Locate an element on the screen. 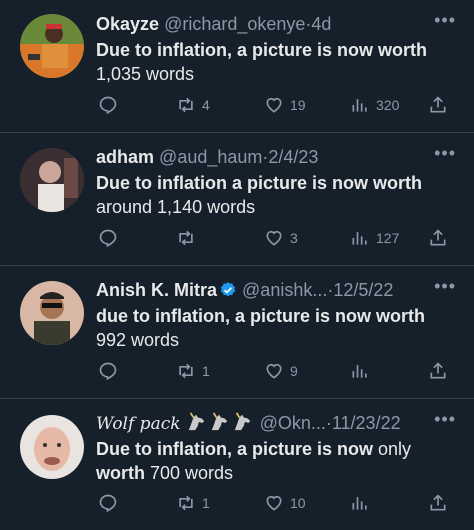 The height and width of the screenshot is (530, 474). timestamp: 4d is located at coordinates (321, 24).